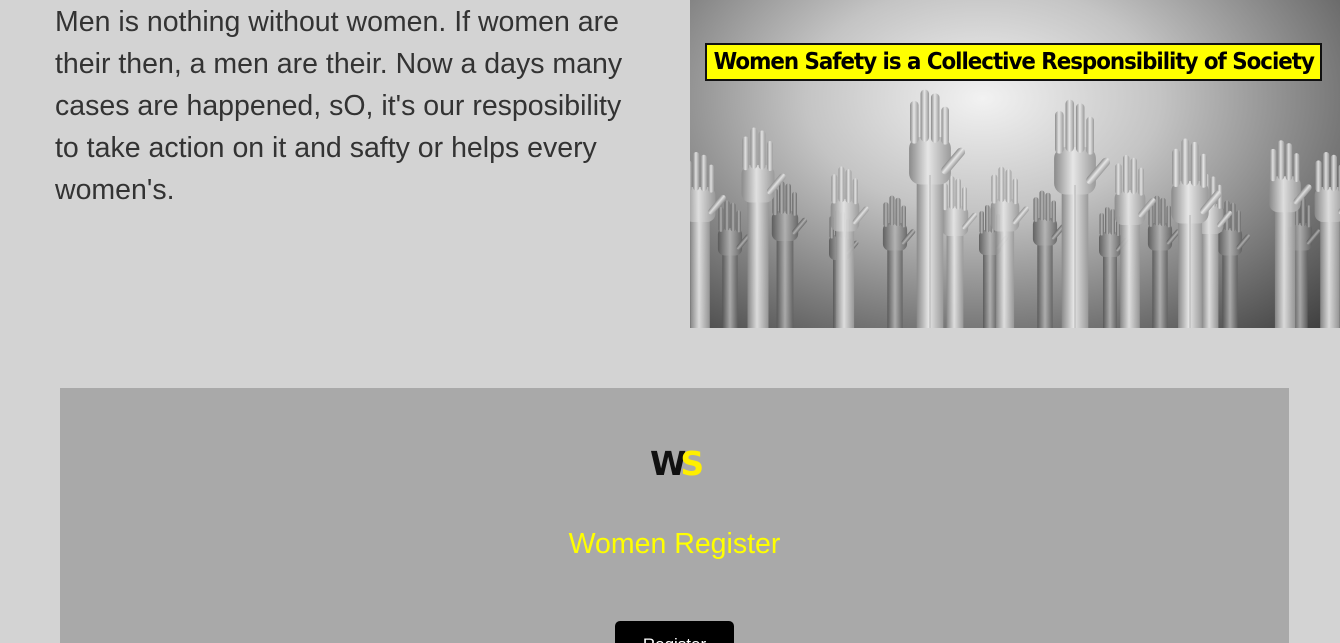 This screenshot has height=643, width=1340. I want to click on register-button: Register, so click(674, 632).